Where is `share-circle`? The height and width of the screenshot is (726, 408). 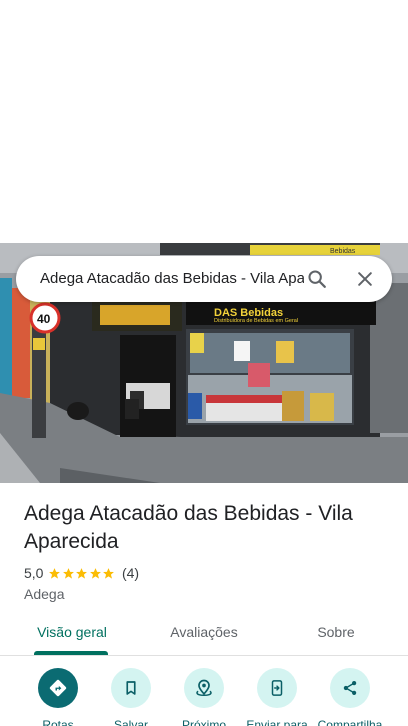
share-circle is located at coordinates (350, 688).